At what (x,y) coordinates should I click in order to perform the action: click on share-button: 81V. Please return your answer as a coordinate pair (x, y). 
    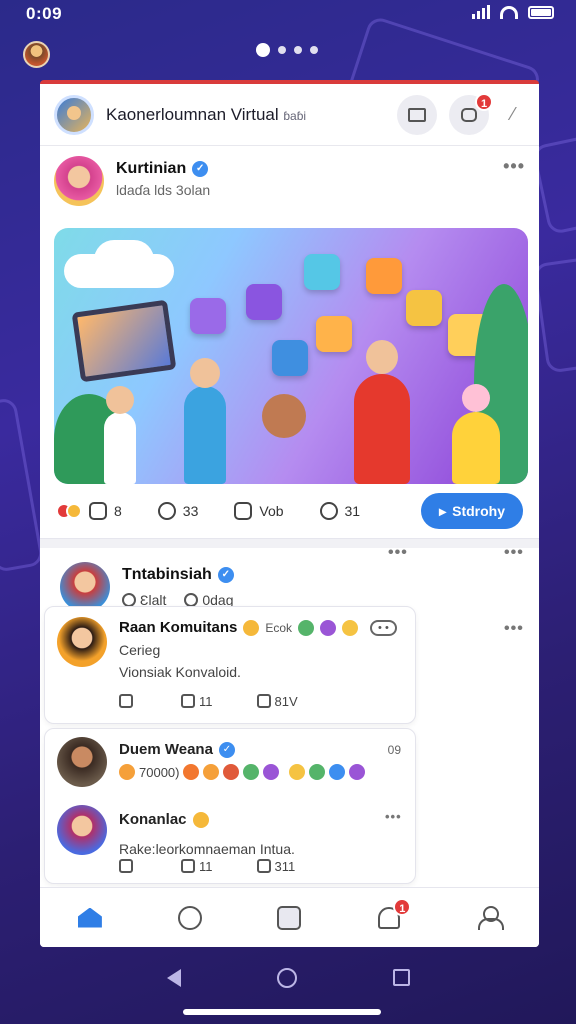
    Looking at the image, I should click on (277, 701).